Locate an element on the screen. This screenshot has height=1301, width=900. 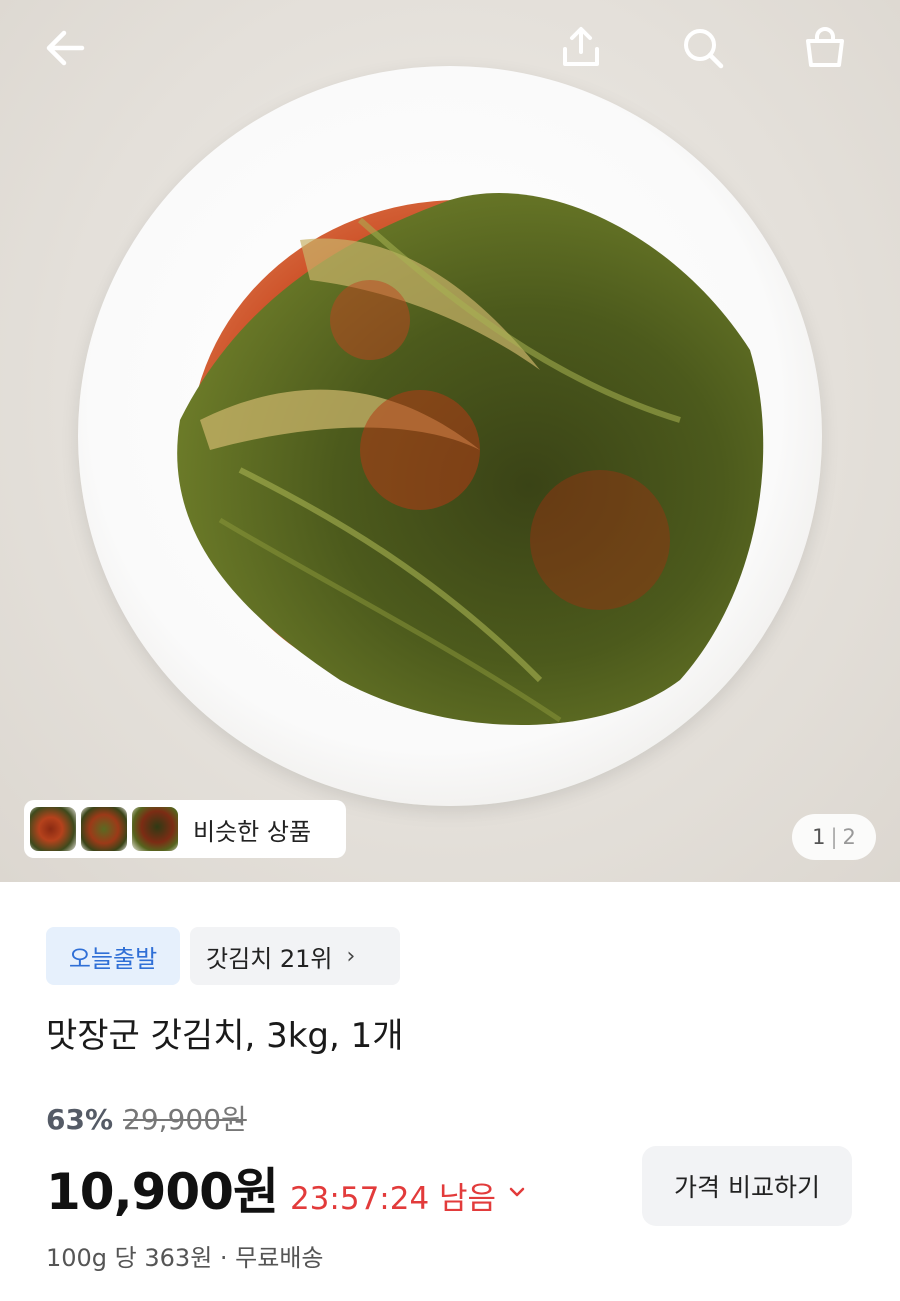
top-navigation-bar is located at coordinates (450, 50).